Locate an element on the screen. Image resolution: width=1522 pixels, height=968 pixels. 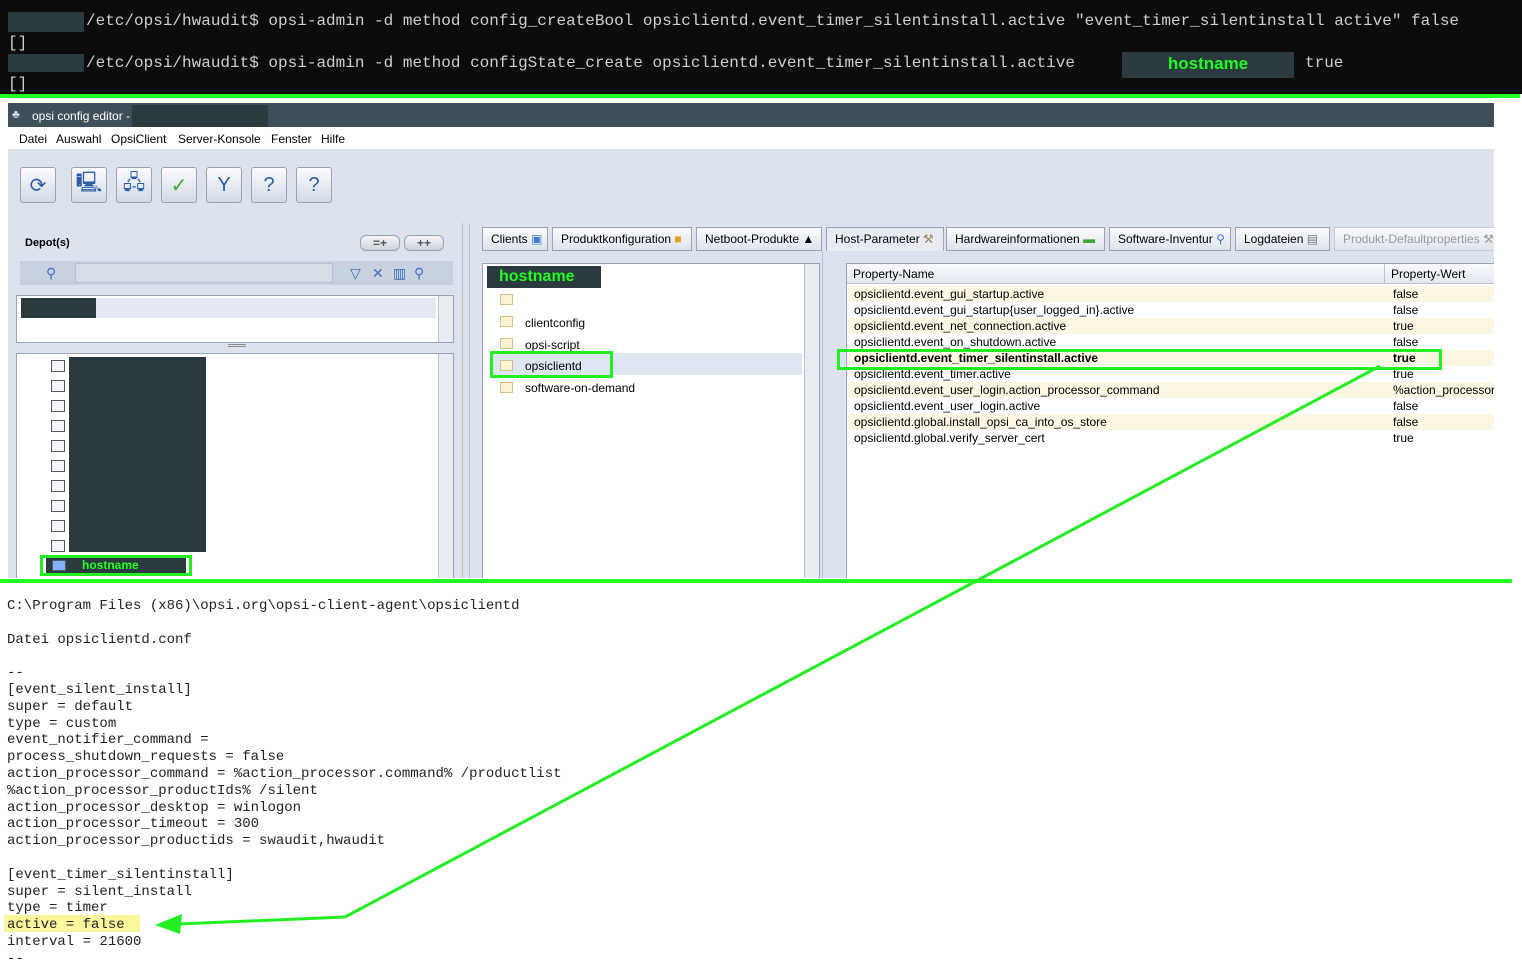
tab-hardwareinformationen: Hardwareinformationen ▬ is located at coordinates (1025, 239).